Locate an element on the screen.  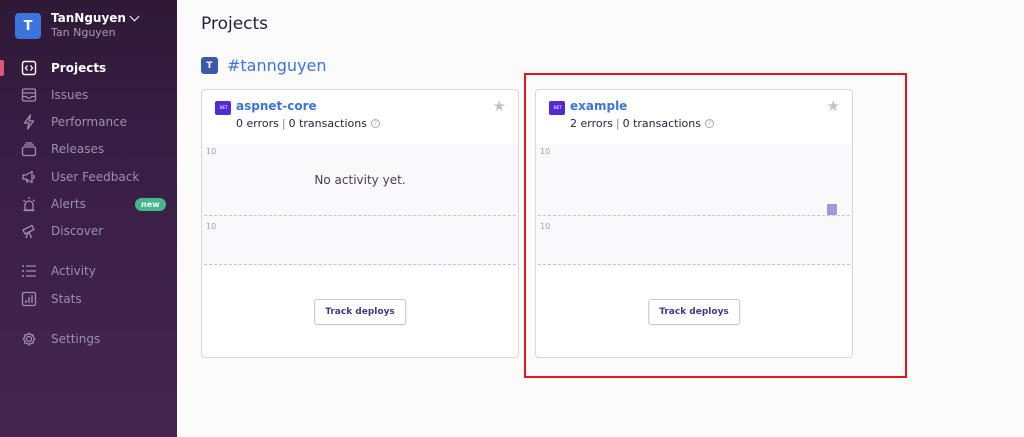
org-switcher: T TanNguyen Tan Nguyen is located at coordinates (77, 25).